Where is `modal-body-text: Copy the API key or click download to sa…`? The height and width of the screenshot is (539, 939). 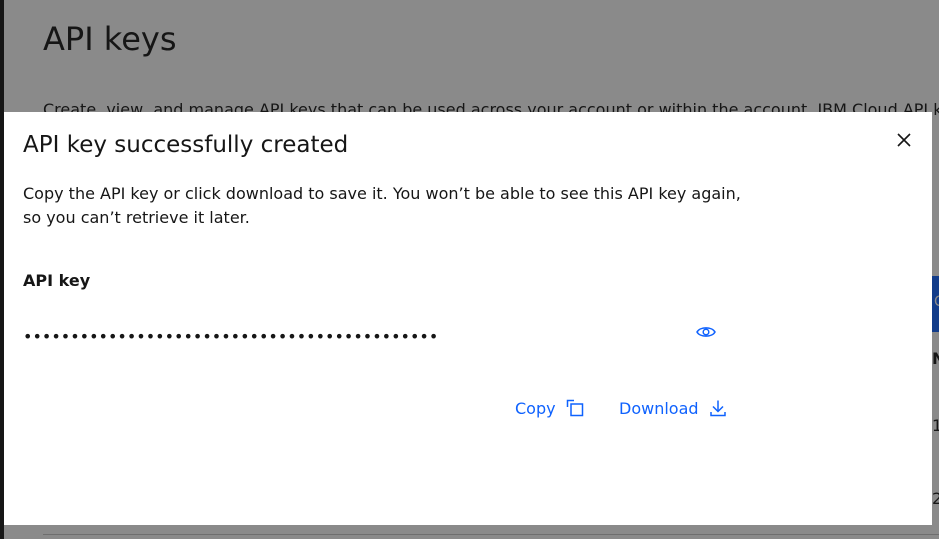 modal-body-text: Copy the API key or click download to sa… is located at coordinates (382, 205).